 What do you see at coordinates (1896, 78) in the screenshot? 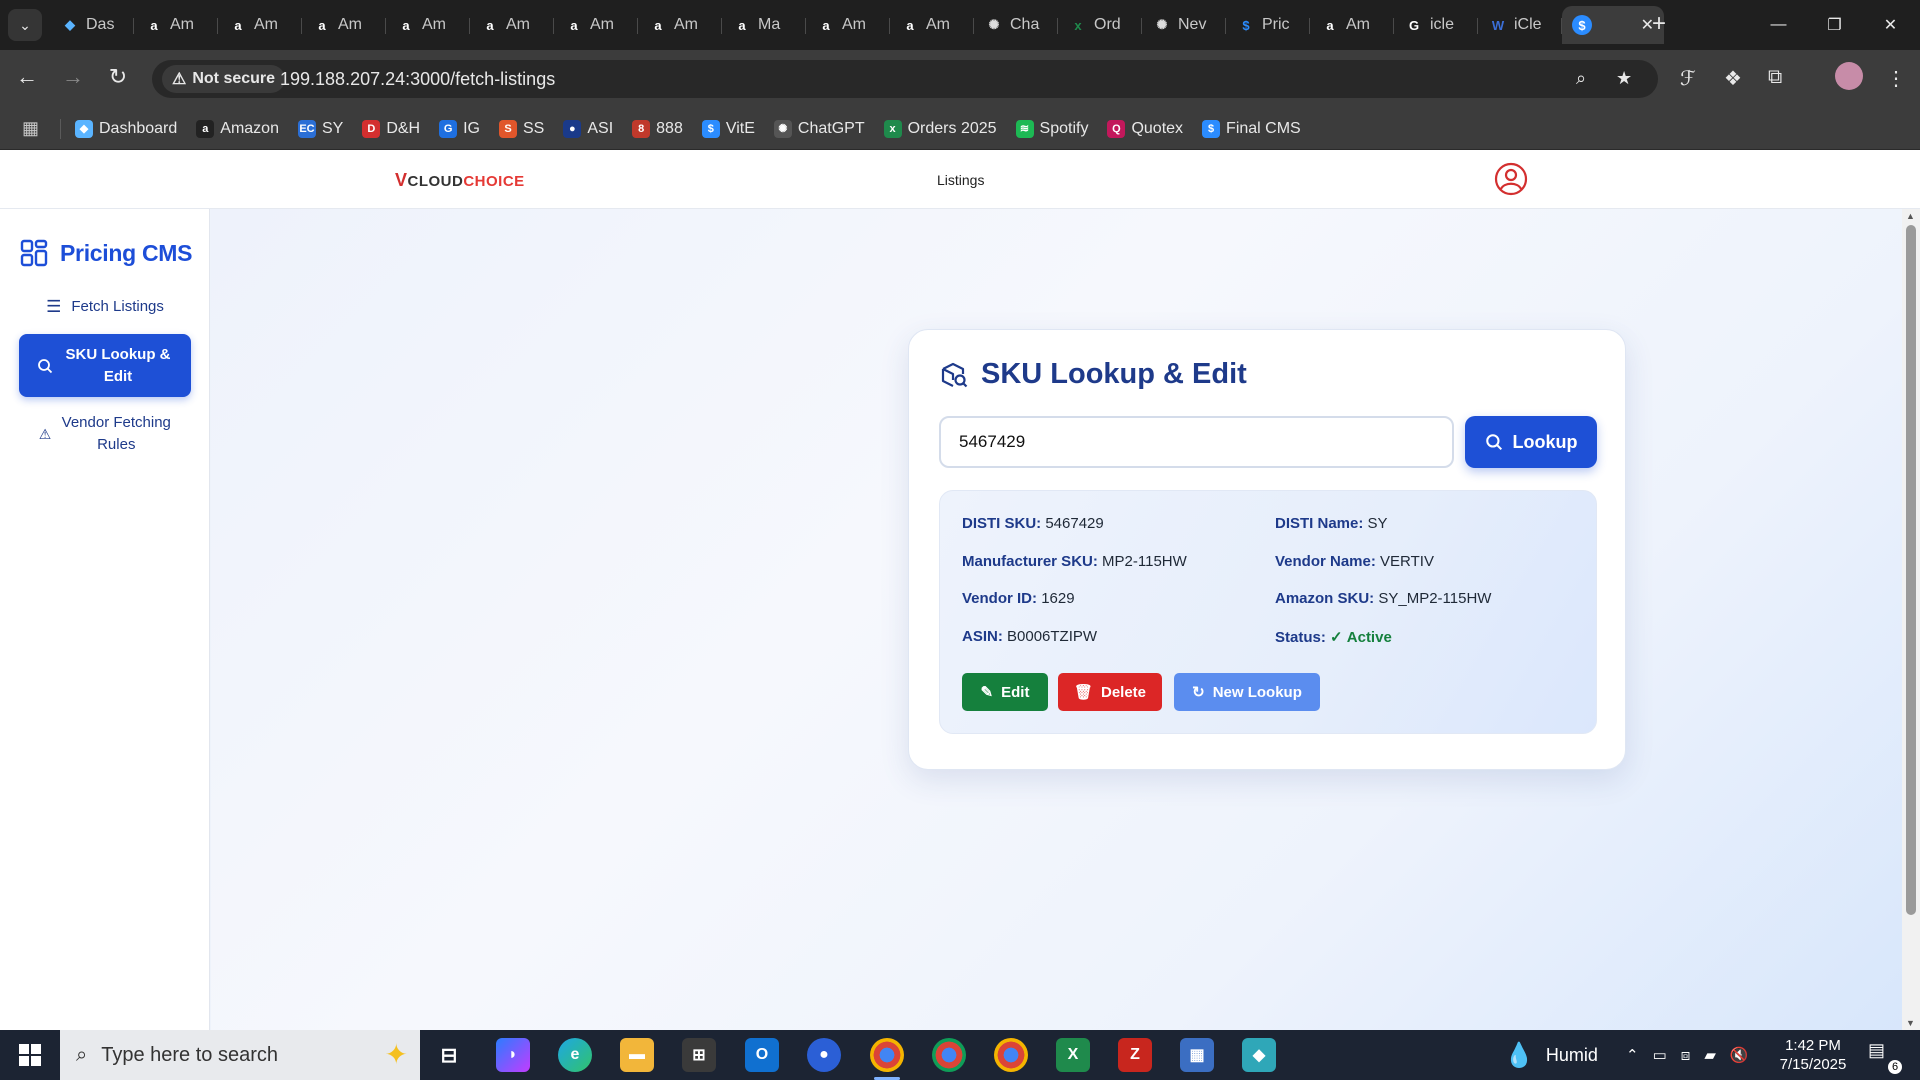
I see `menu-kebab-icon: ⋮` at bounding box center [1896, 78].